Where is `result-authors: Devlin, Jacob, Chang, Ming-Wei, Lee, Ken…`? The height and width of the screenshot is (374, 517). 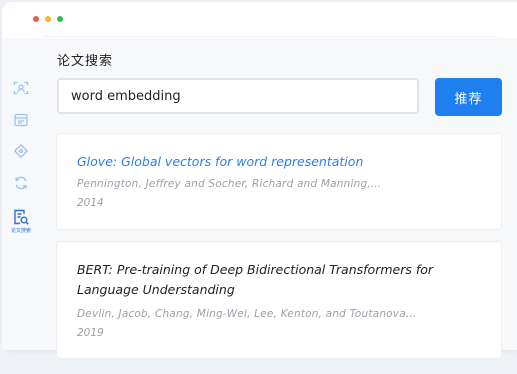
result-authors: Devlin, Jacob, Chang, Ming-Wei, Lee, Ken… is located at coordinates (247, 314).